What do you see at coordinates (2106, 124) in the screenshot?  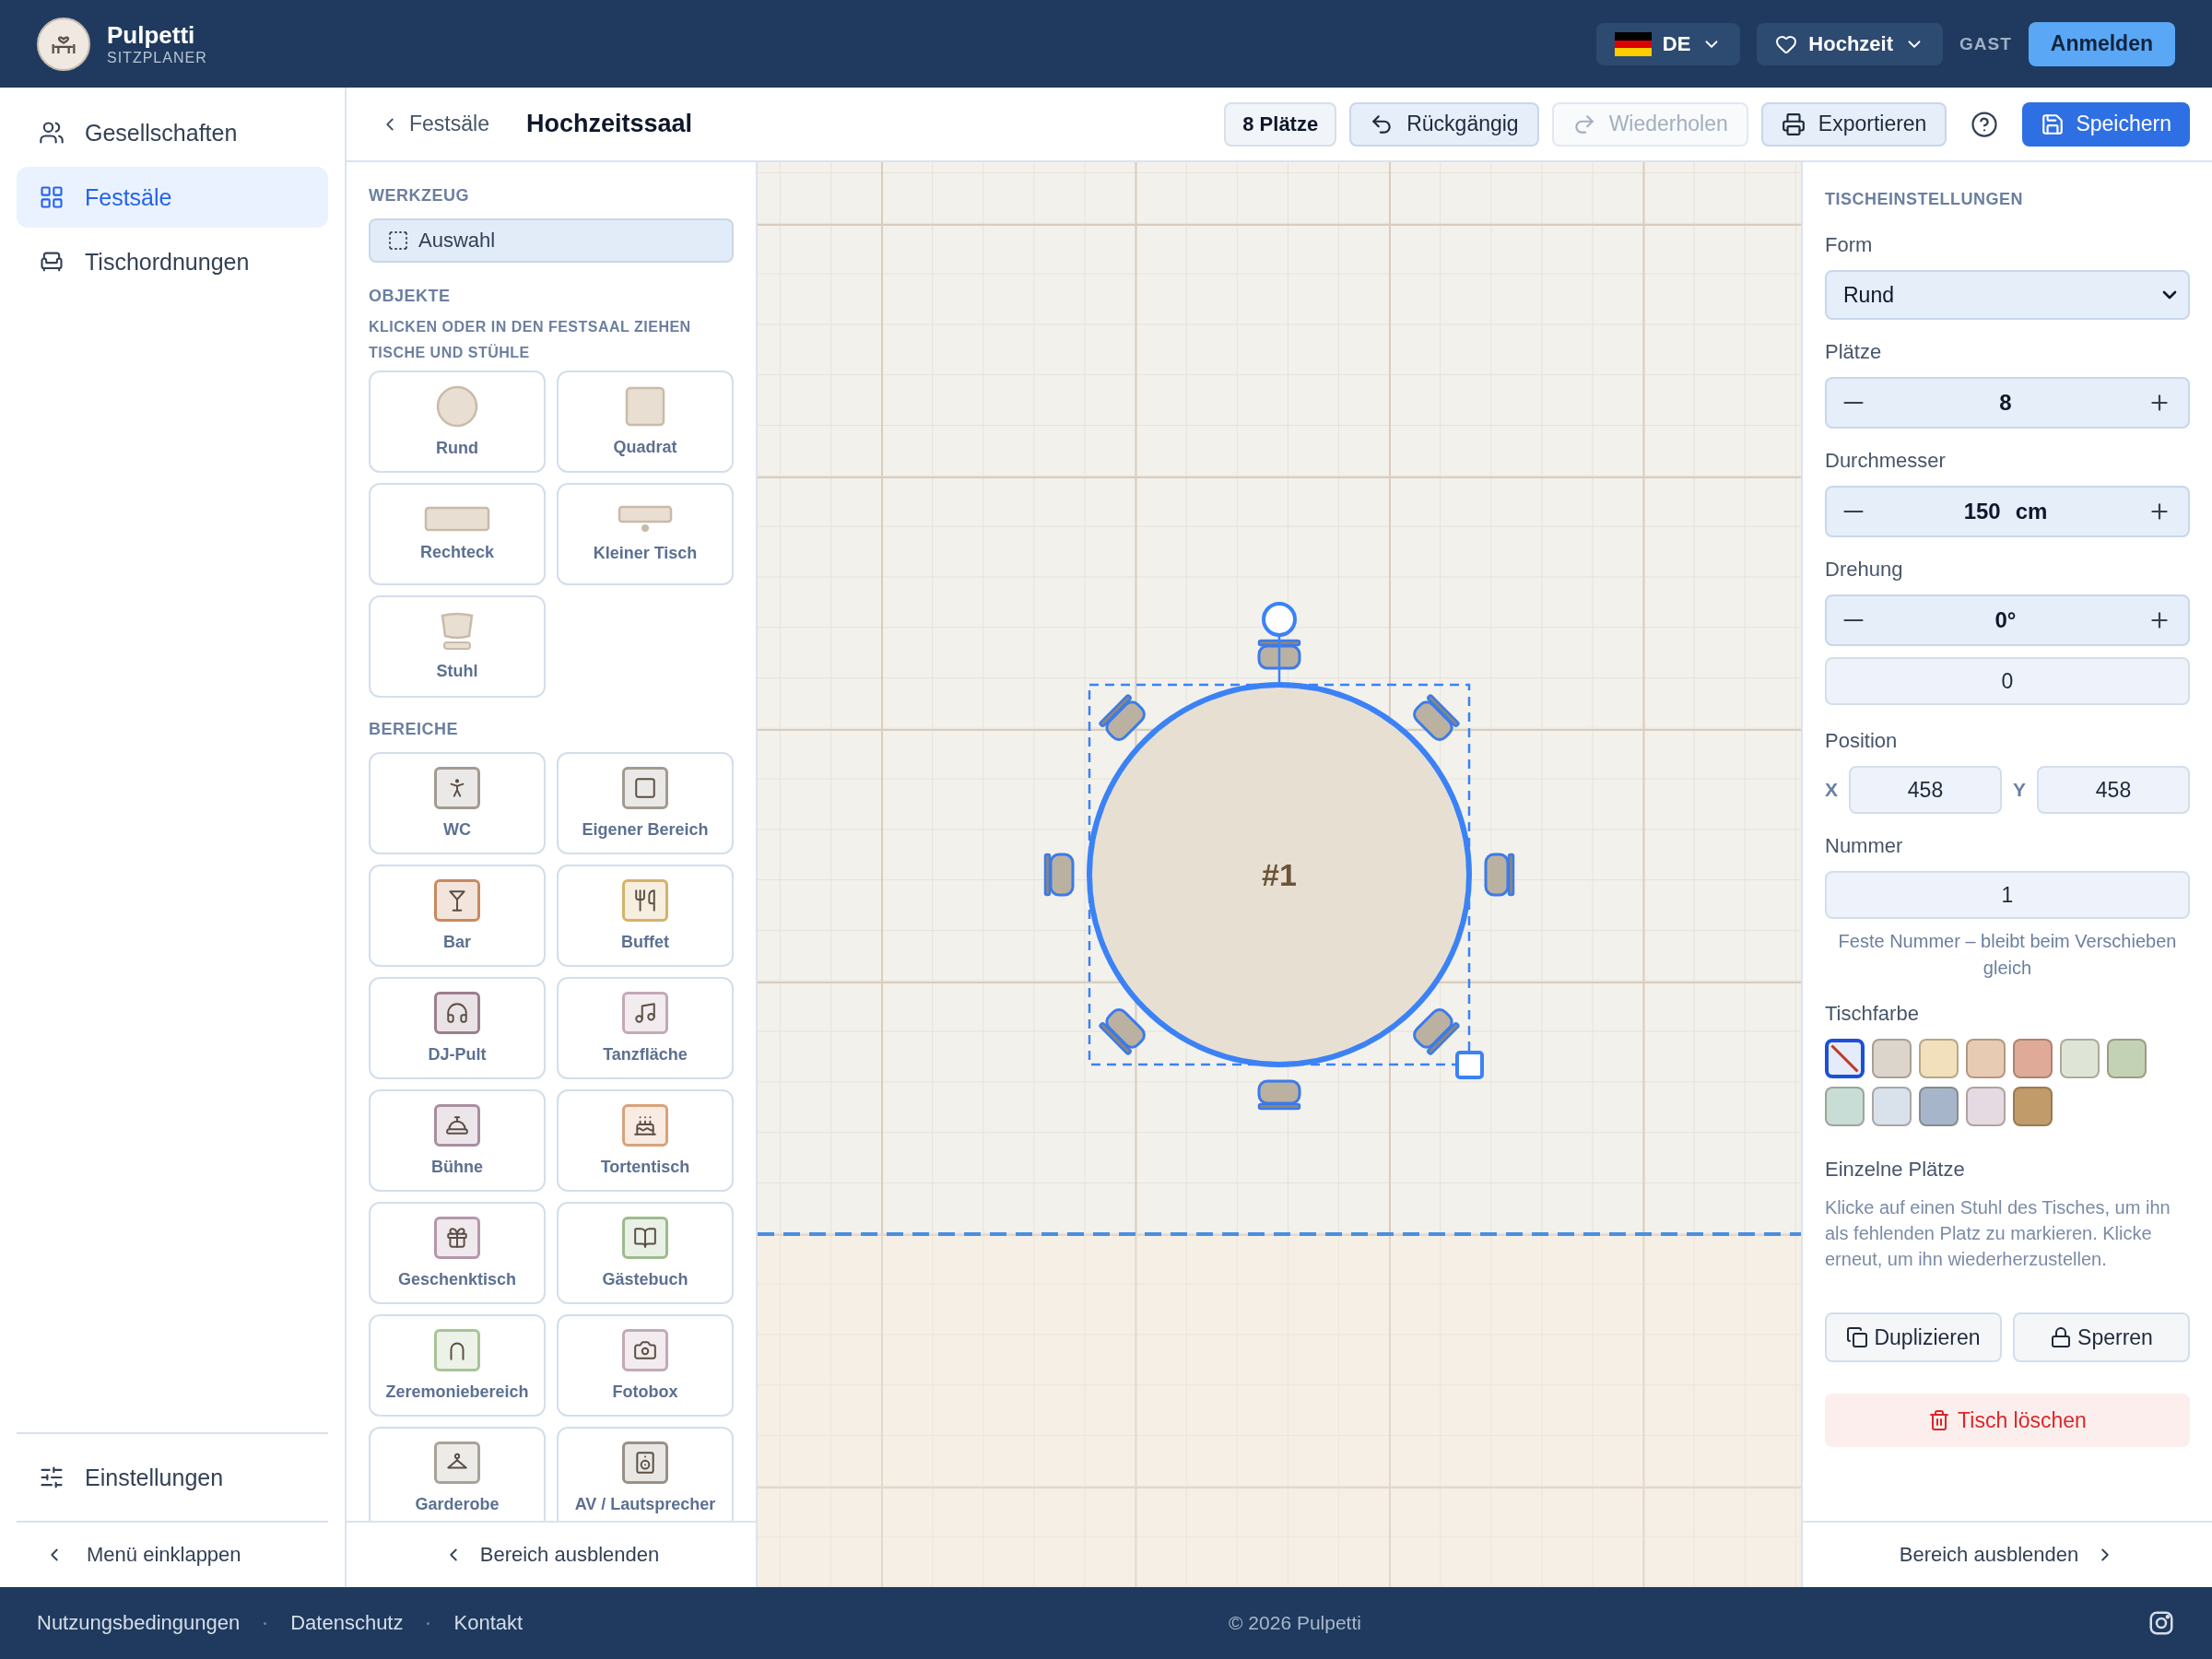 I see `save-button: Speichern` at bounding box center [2106, 124].